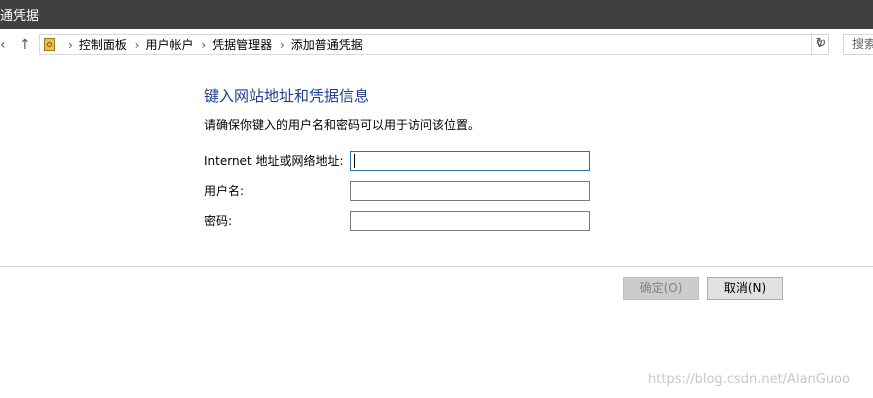  What do you see at coordinates (862, 44) in the screenshot?
I see `search-placeholder: 搜索` at bounding box center [862, 44].